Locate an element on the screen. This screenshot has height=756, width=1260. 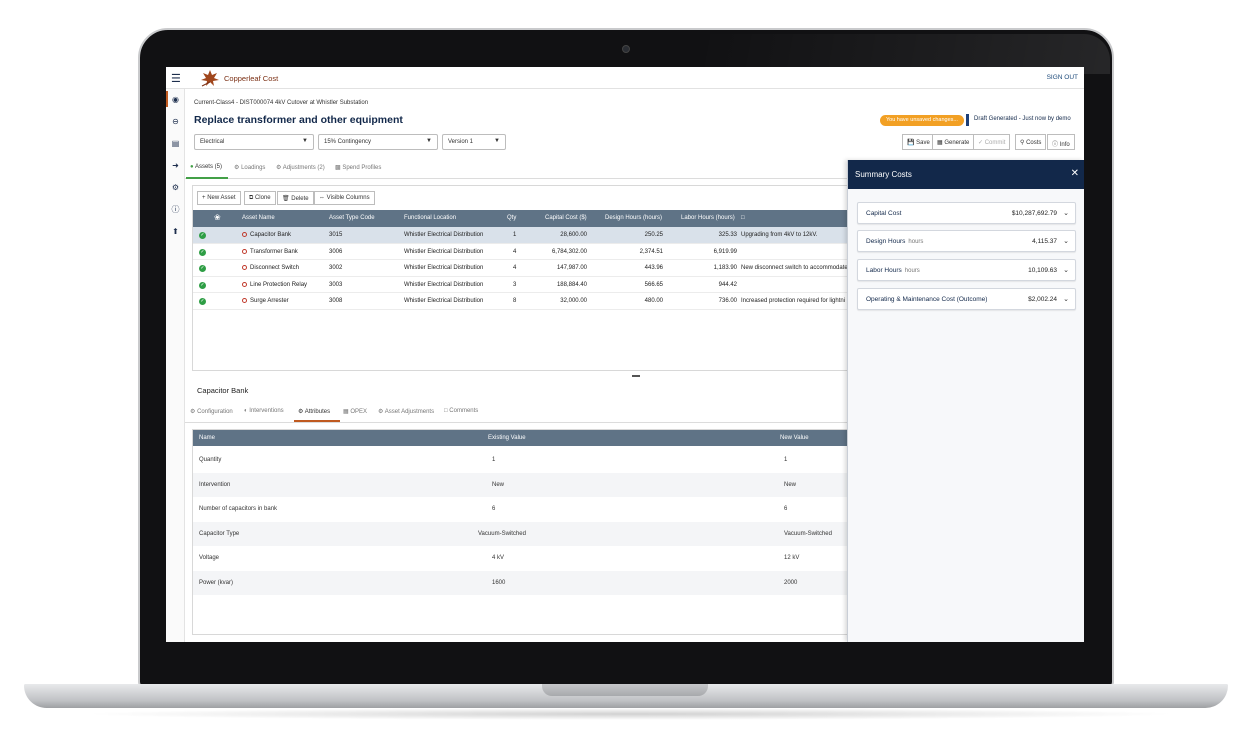
labor-cell: 736.00 is located at coordinates (727, 301).